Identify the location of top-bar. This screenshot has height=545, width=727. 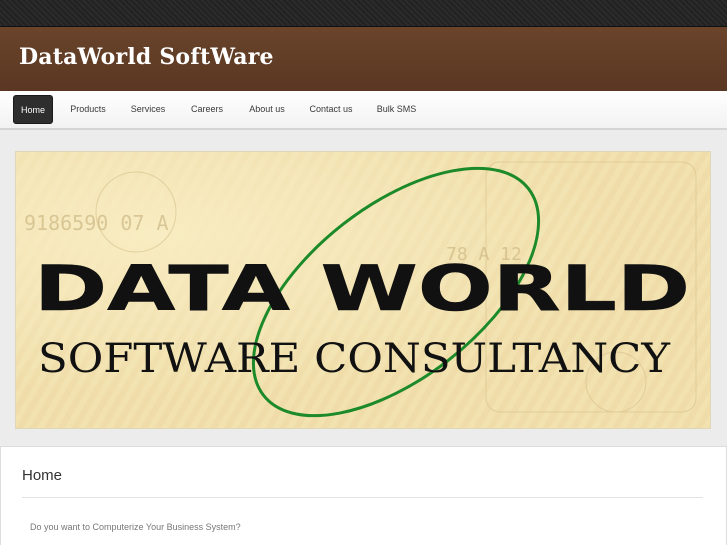
(363, 13).